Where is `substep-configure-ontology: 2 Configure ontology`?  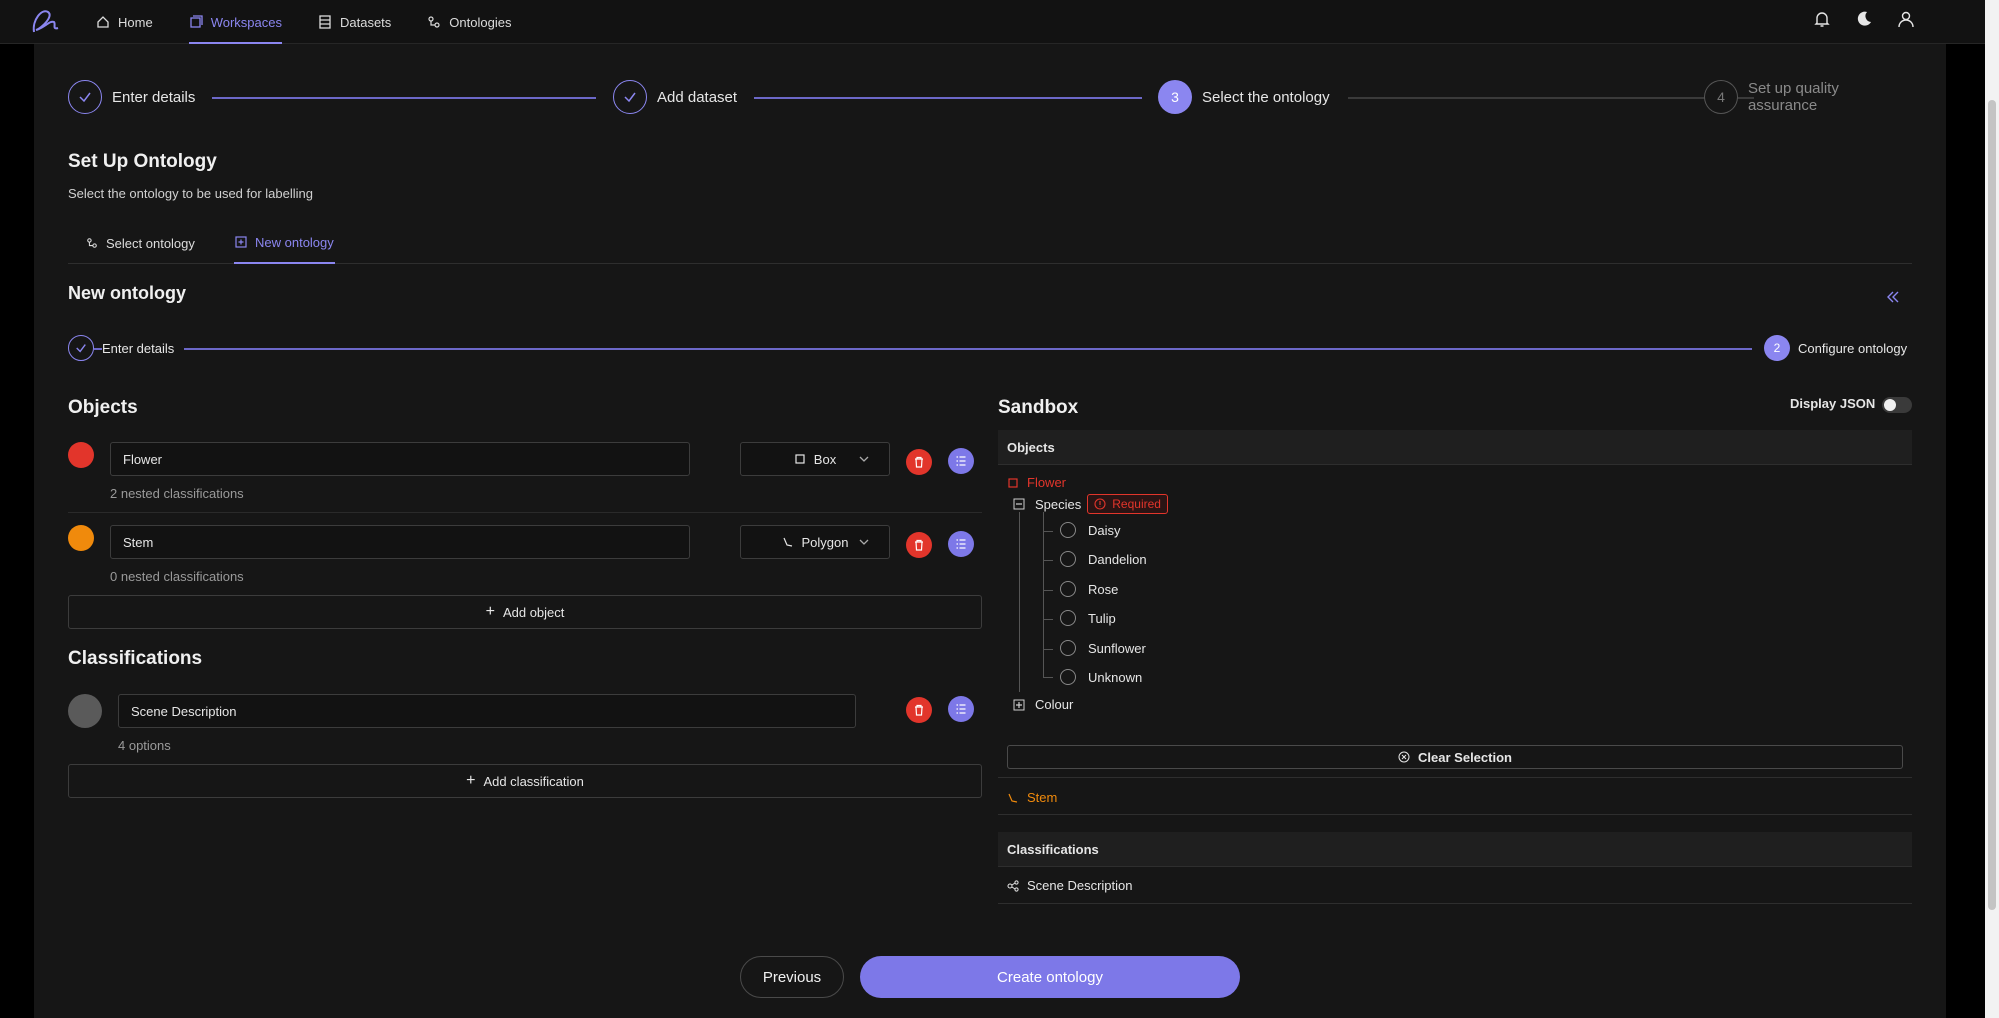 substep-configure-ontology: 2 Configure ontology is located at coordinates (1830, 348).